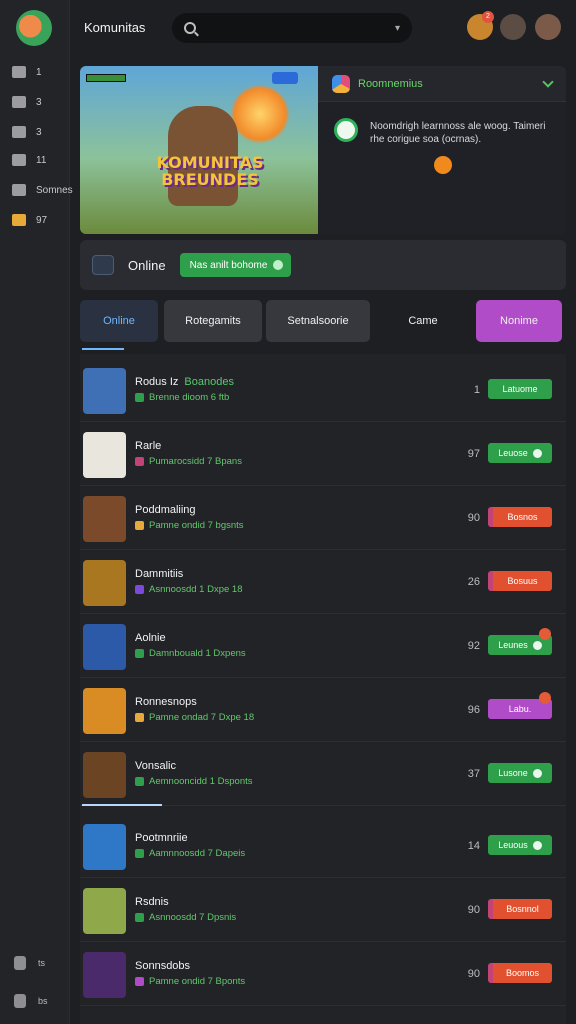 This screenshot has width=576, height=1024. I want to click on app-chip-icon, so click(341, 83).